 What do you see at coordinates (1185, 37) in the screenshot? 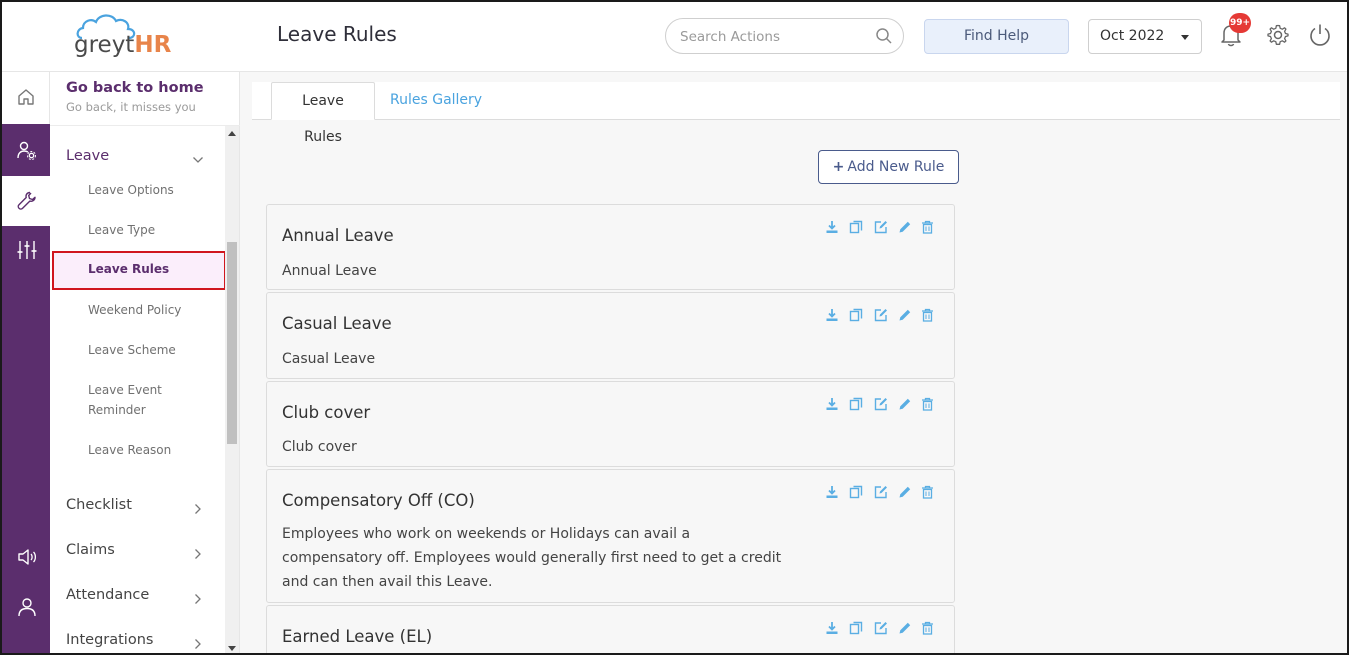
I see `caret-down-icon` at bounding box center [1185, 37].